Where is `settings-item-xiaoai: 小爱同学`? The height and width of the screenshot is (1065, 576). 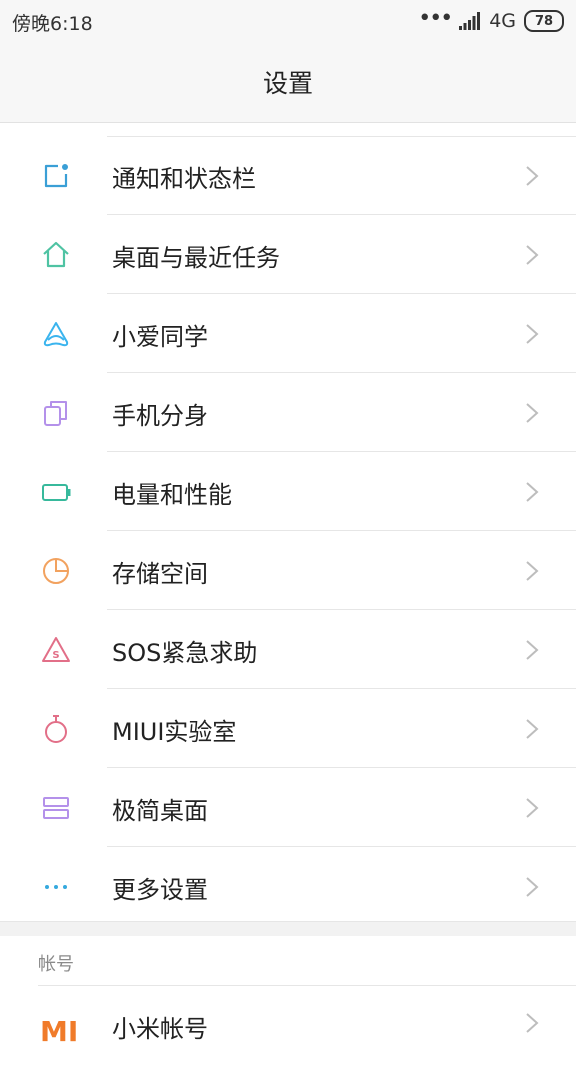
settings-item-xiaoai: 小爱同学 is located at coordinates (288, 334).